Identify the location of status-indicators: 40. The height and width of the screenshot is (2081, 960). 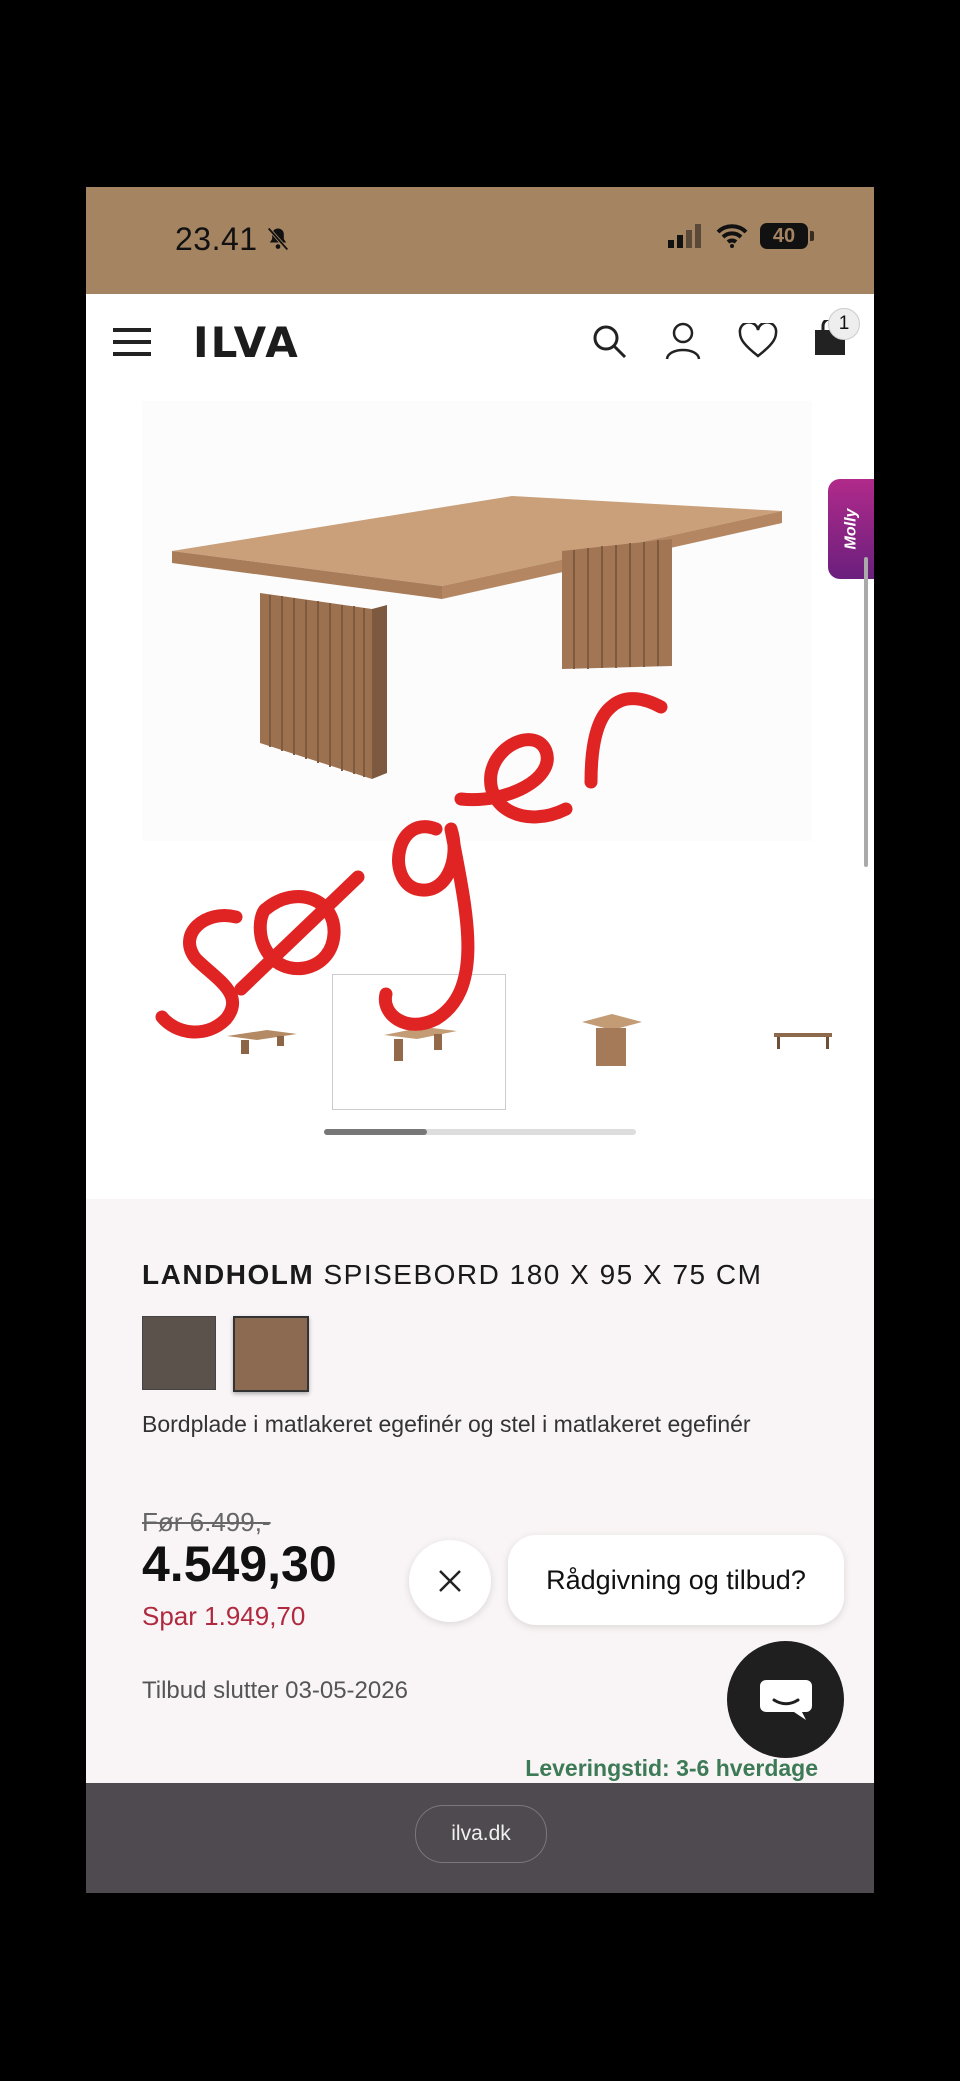
(741, 236).